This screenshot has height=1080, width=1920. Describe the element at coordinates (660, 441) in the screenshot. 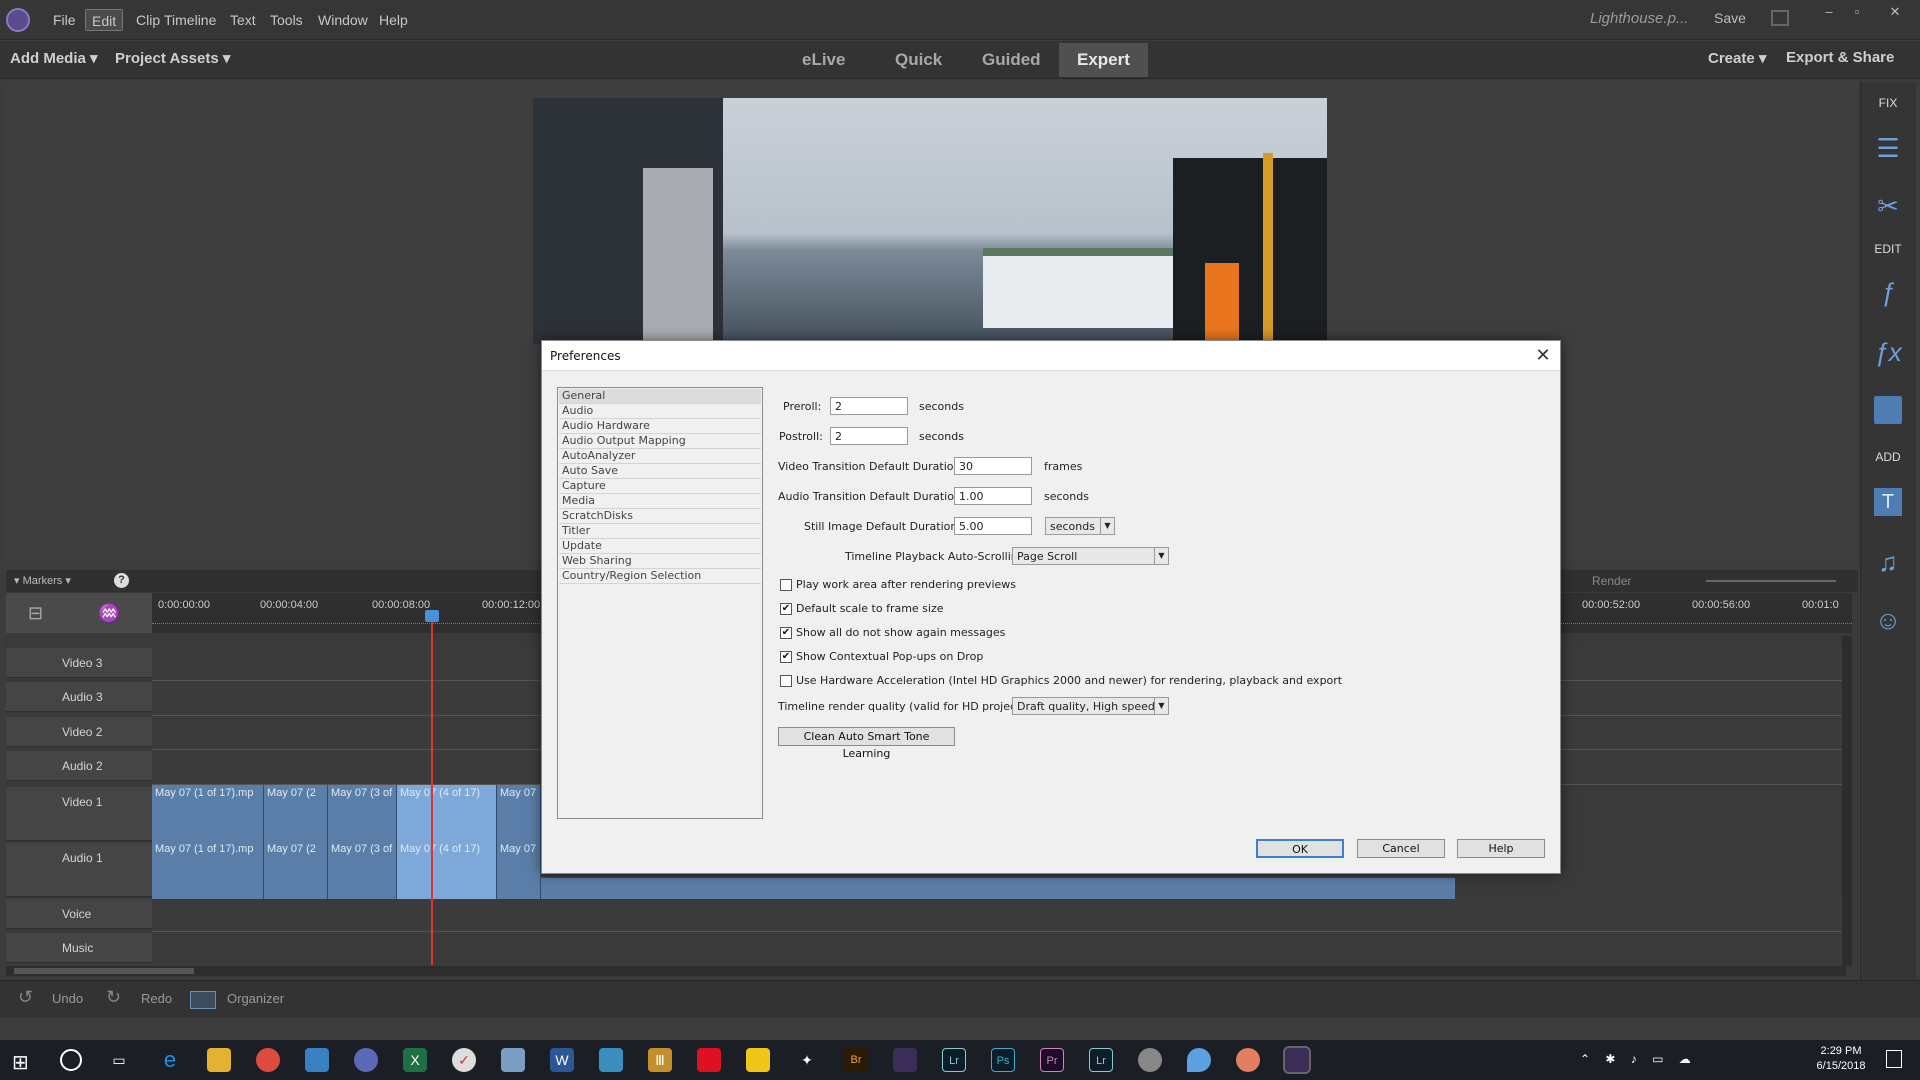

I see `category-audio-output-mapping: Audio Output Mapping` at that location.